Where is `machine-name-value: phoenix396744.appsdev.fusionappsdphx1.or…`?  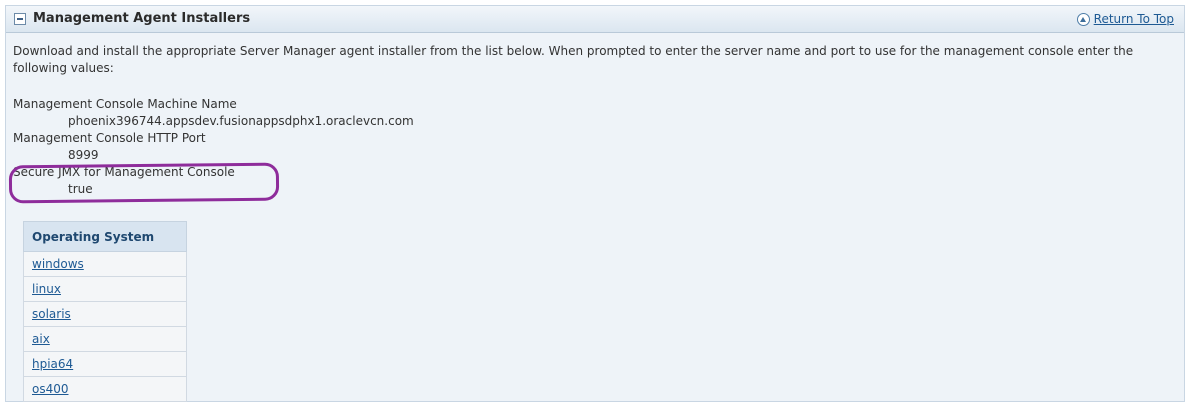 machine-name-value: phoenix396744.appsdev.fusionappsdphx1.or… is located at coordinates (241, 121).